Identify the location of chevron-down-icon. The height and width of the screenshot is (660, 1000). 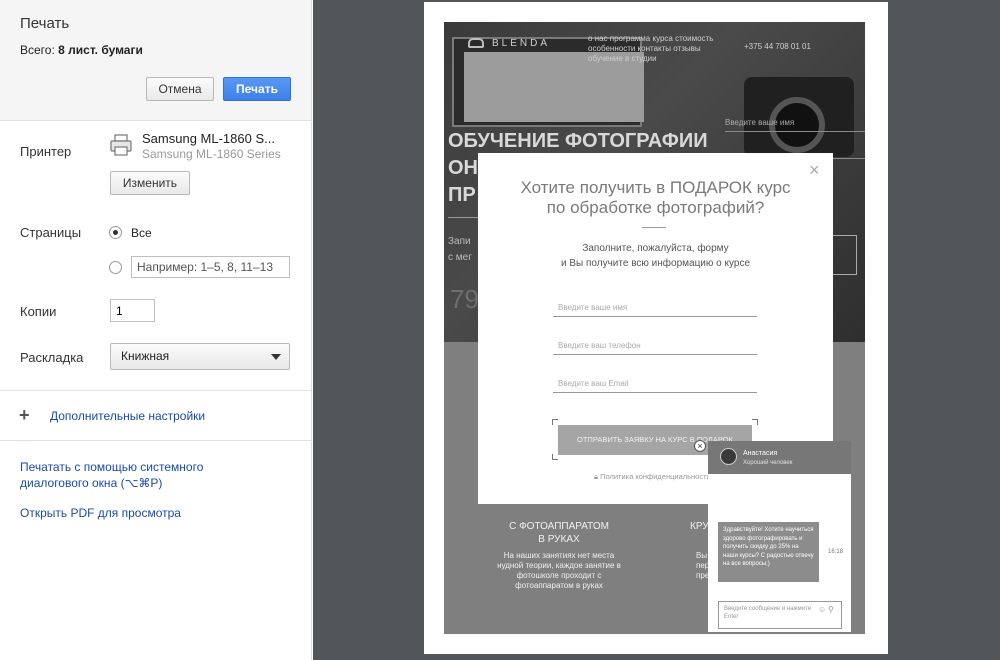
(276, 357).